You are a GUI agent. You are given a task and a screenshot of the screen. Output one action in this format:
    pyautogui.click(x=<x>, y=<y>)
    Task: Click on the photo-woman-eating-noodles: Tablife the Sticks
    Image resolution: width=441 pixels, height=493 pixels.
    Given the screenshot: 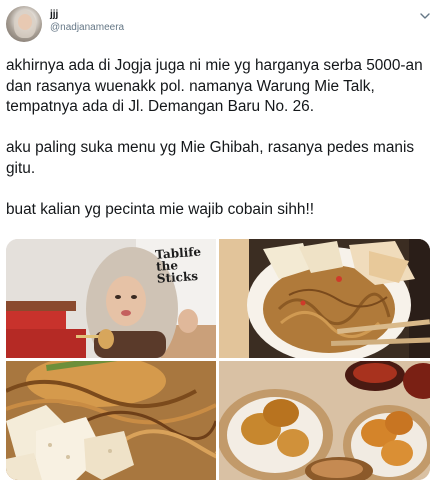 What is the action you would take?
    pyautogui.click(x=111, y=298)
    